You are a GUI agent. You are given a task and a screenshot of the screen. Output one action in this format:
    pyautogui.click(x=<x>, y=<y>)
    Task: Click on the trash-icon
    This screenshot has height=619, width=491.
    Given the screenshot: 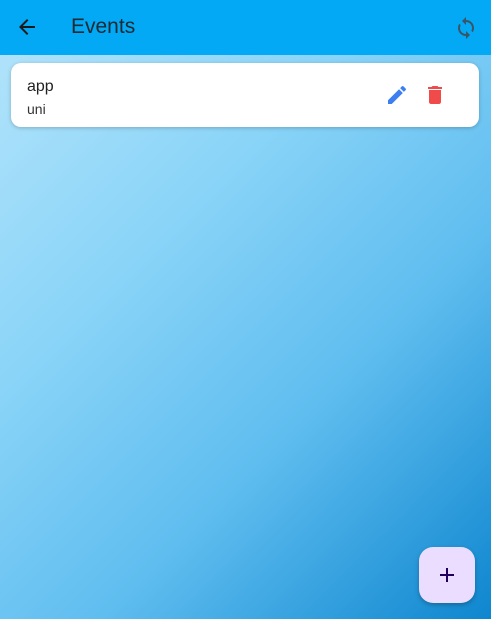 What is the action you would take?
    pyautogui.click(x=435, y=95)
    